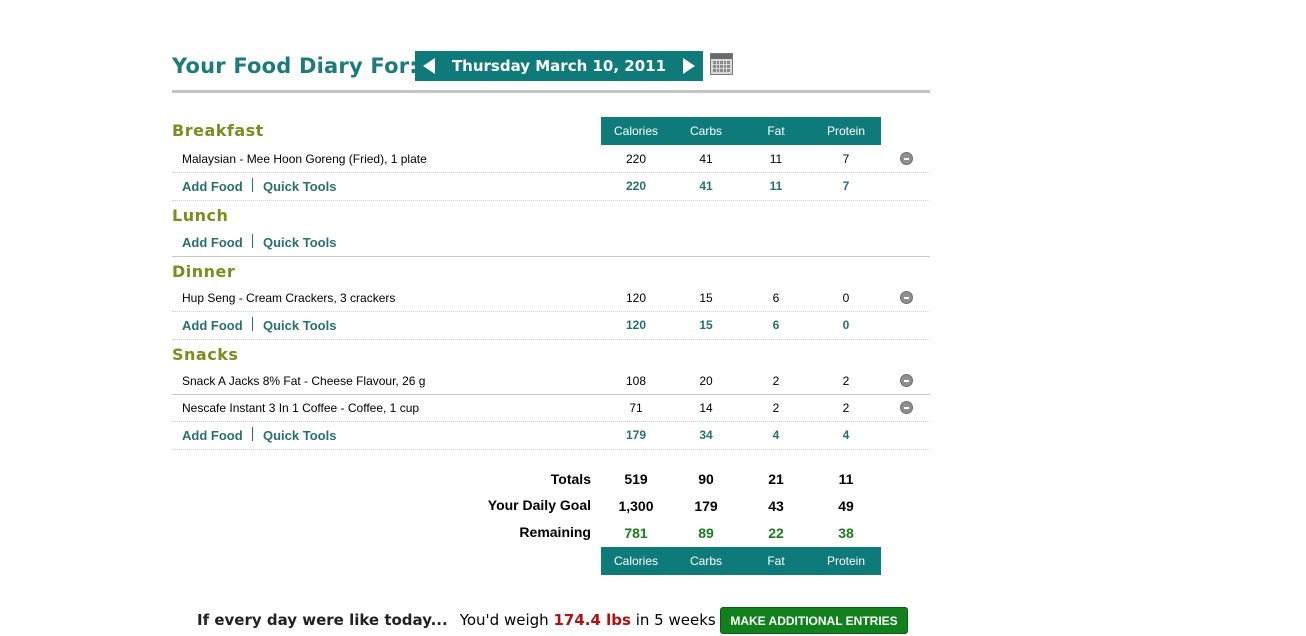 The width and height of the screenshot is (1306, 636). What do you see at coordinates (504, 620) in the screenshot?
I see `projection-pre: You'd weigh` at bounding box center [504, 620].